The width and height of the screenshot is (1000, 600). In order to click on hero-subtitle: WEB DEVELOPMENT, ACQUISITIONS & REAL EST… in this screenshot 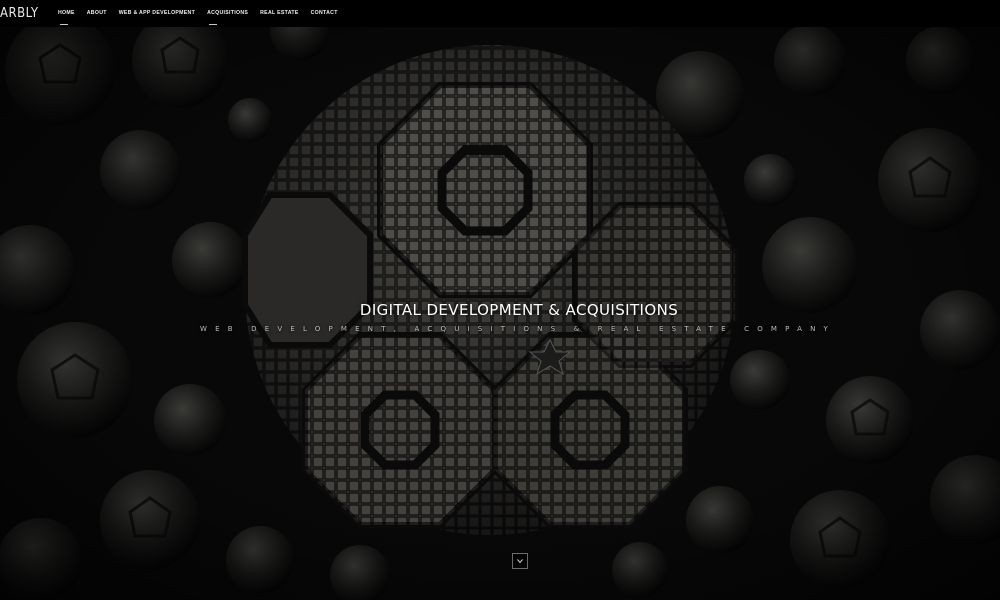, I will do `click(518, 329)`.